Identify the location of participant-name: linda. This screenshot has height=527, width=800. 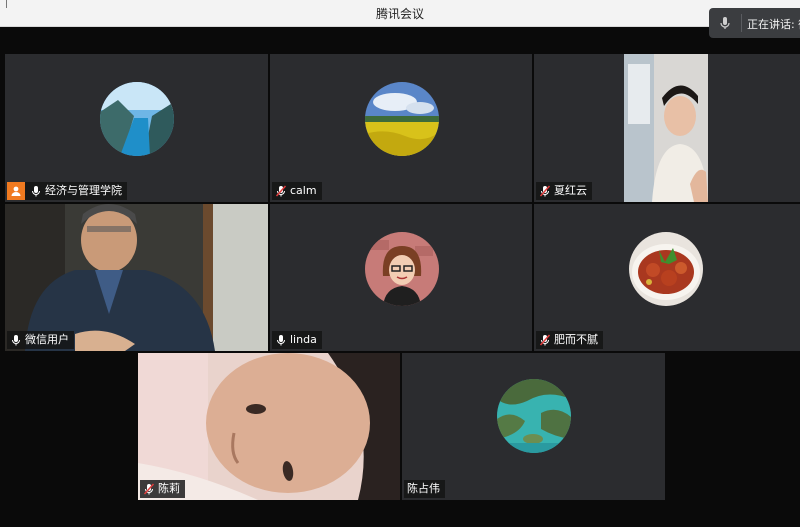
(303, 339).